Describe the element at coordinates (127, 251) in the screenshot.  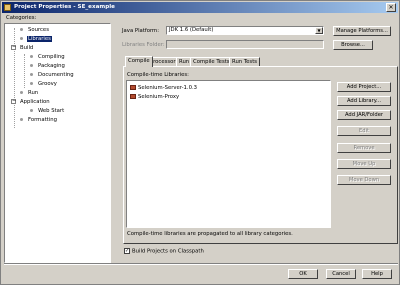
I see `checkmark-icon: ✓` at that location.